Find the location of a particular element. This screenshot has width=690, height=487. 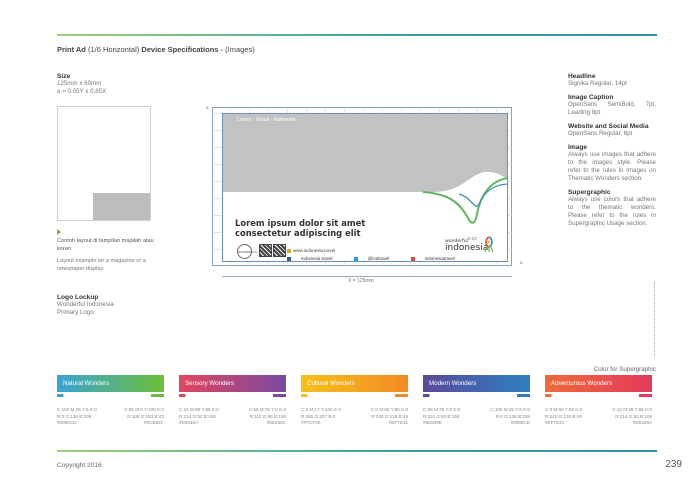

width-dimension-label: X = 125mm is located at coordinates (361, 281).